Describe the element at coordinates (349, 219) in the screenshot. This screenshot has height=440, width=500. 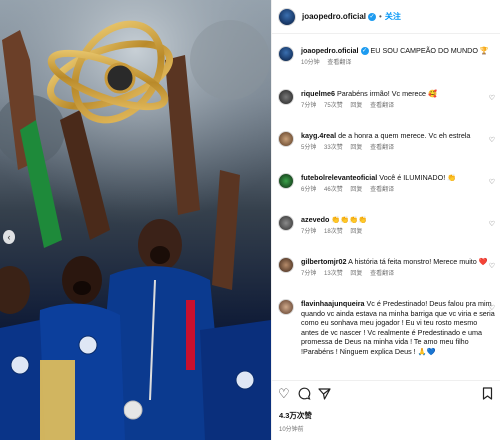
I see `comment-text: 👏👏👏👏` at that location.